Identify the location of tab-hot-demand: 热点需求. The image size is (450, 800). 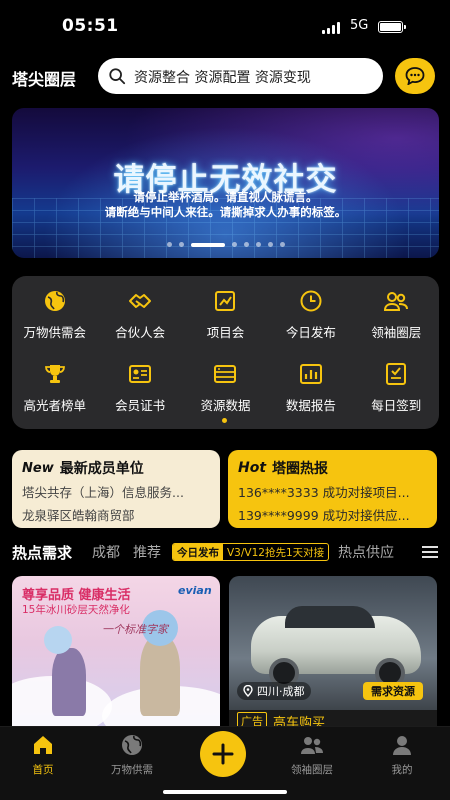
(42, 552).